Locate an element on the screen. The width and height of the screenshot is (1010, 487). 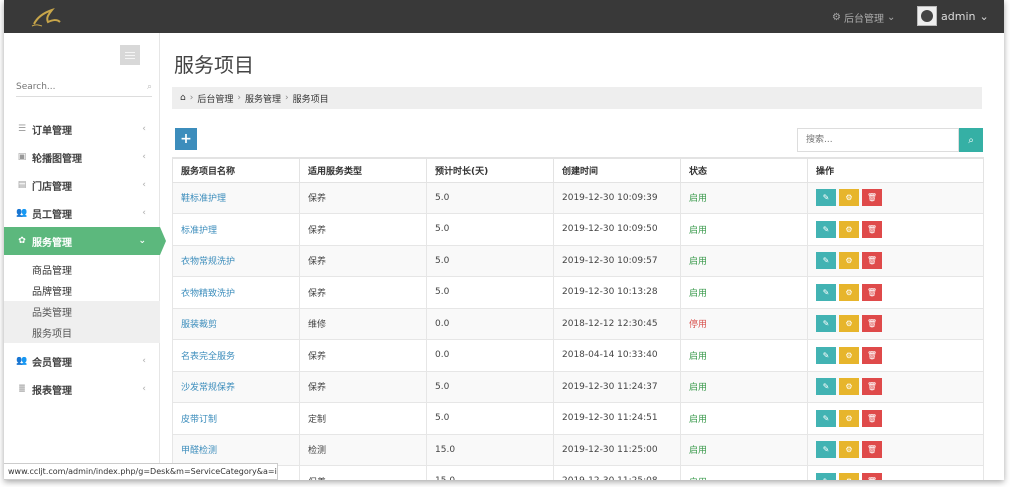
gears-icon: ⚙ is located at coordinates (836, 17).